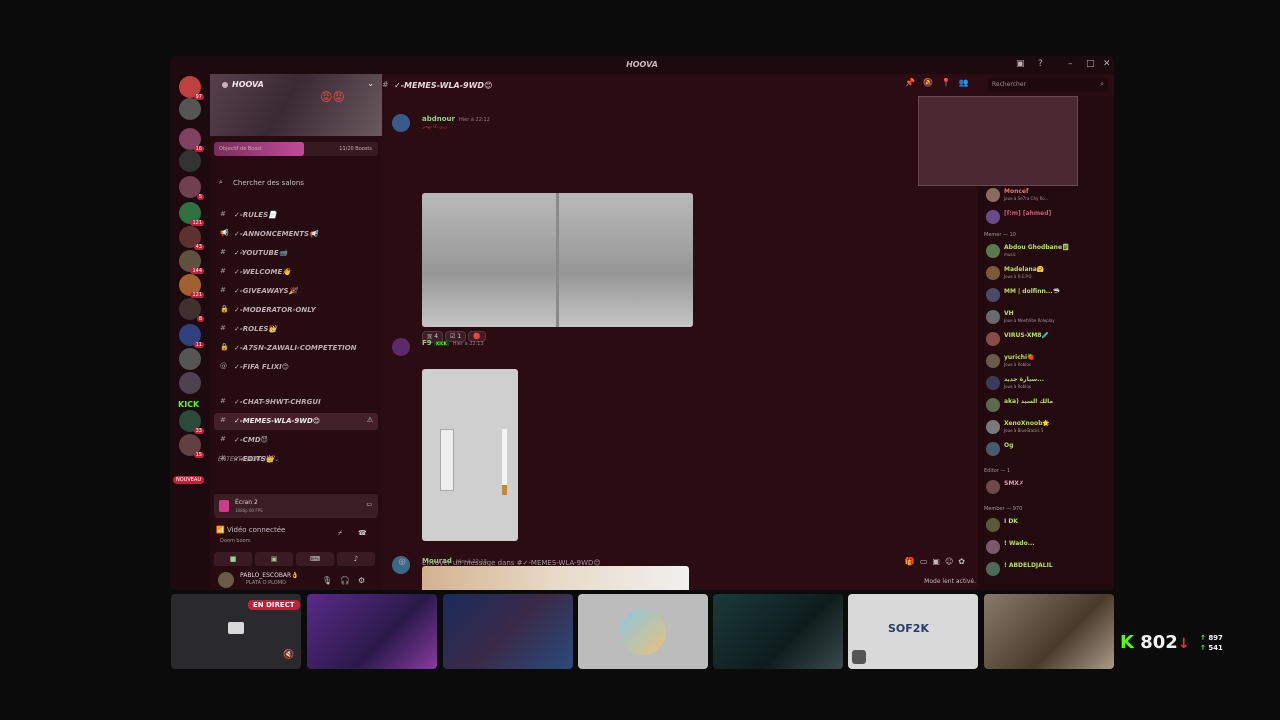 Image resolution: width=1280 pixels, height=720 pixels. I want to click on channel-item: # ✓-CMD😈, so click(296, 440).